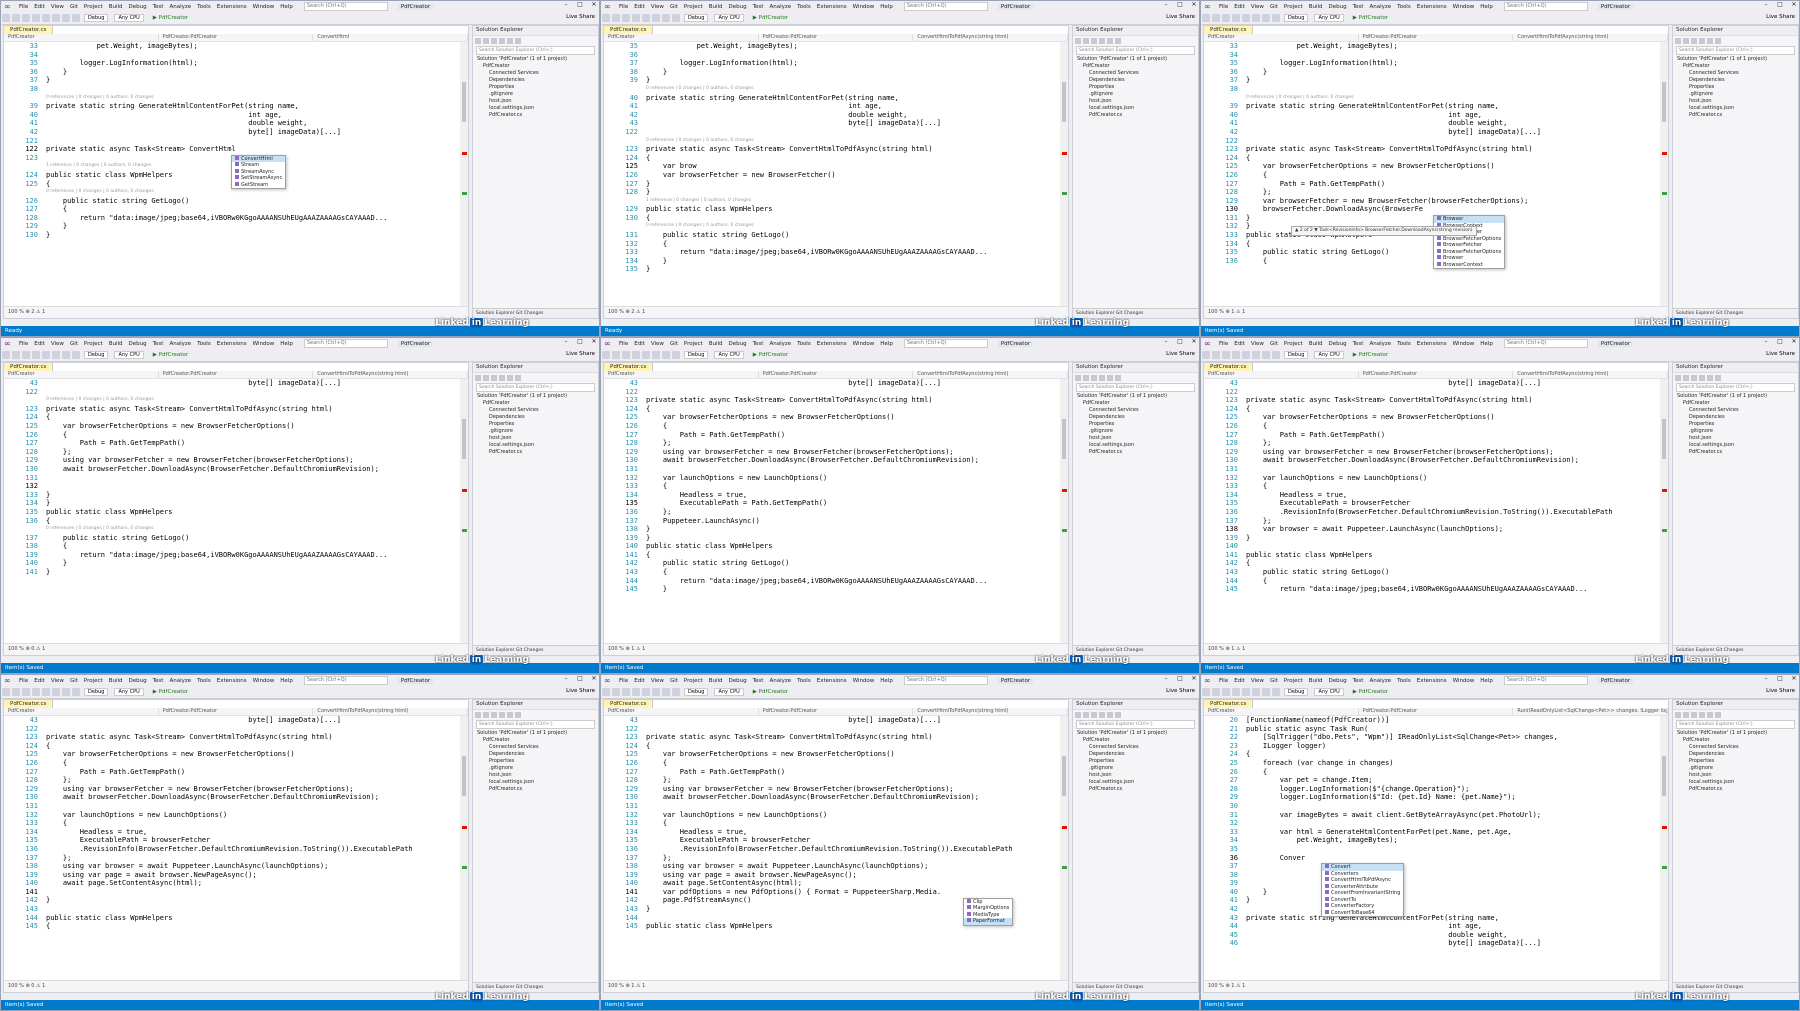 This screenshot has height=1011, width=1800. Describe the element at coordinates (74, 7) in the screenshot. I see `menu-git: Git` at that location.